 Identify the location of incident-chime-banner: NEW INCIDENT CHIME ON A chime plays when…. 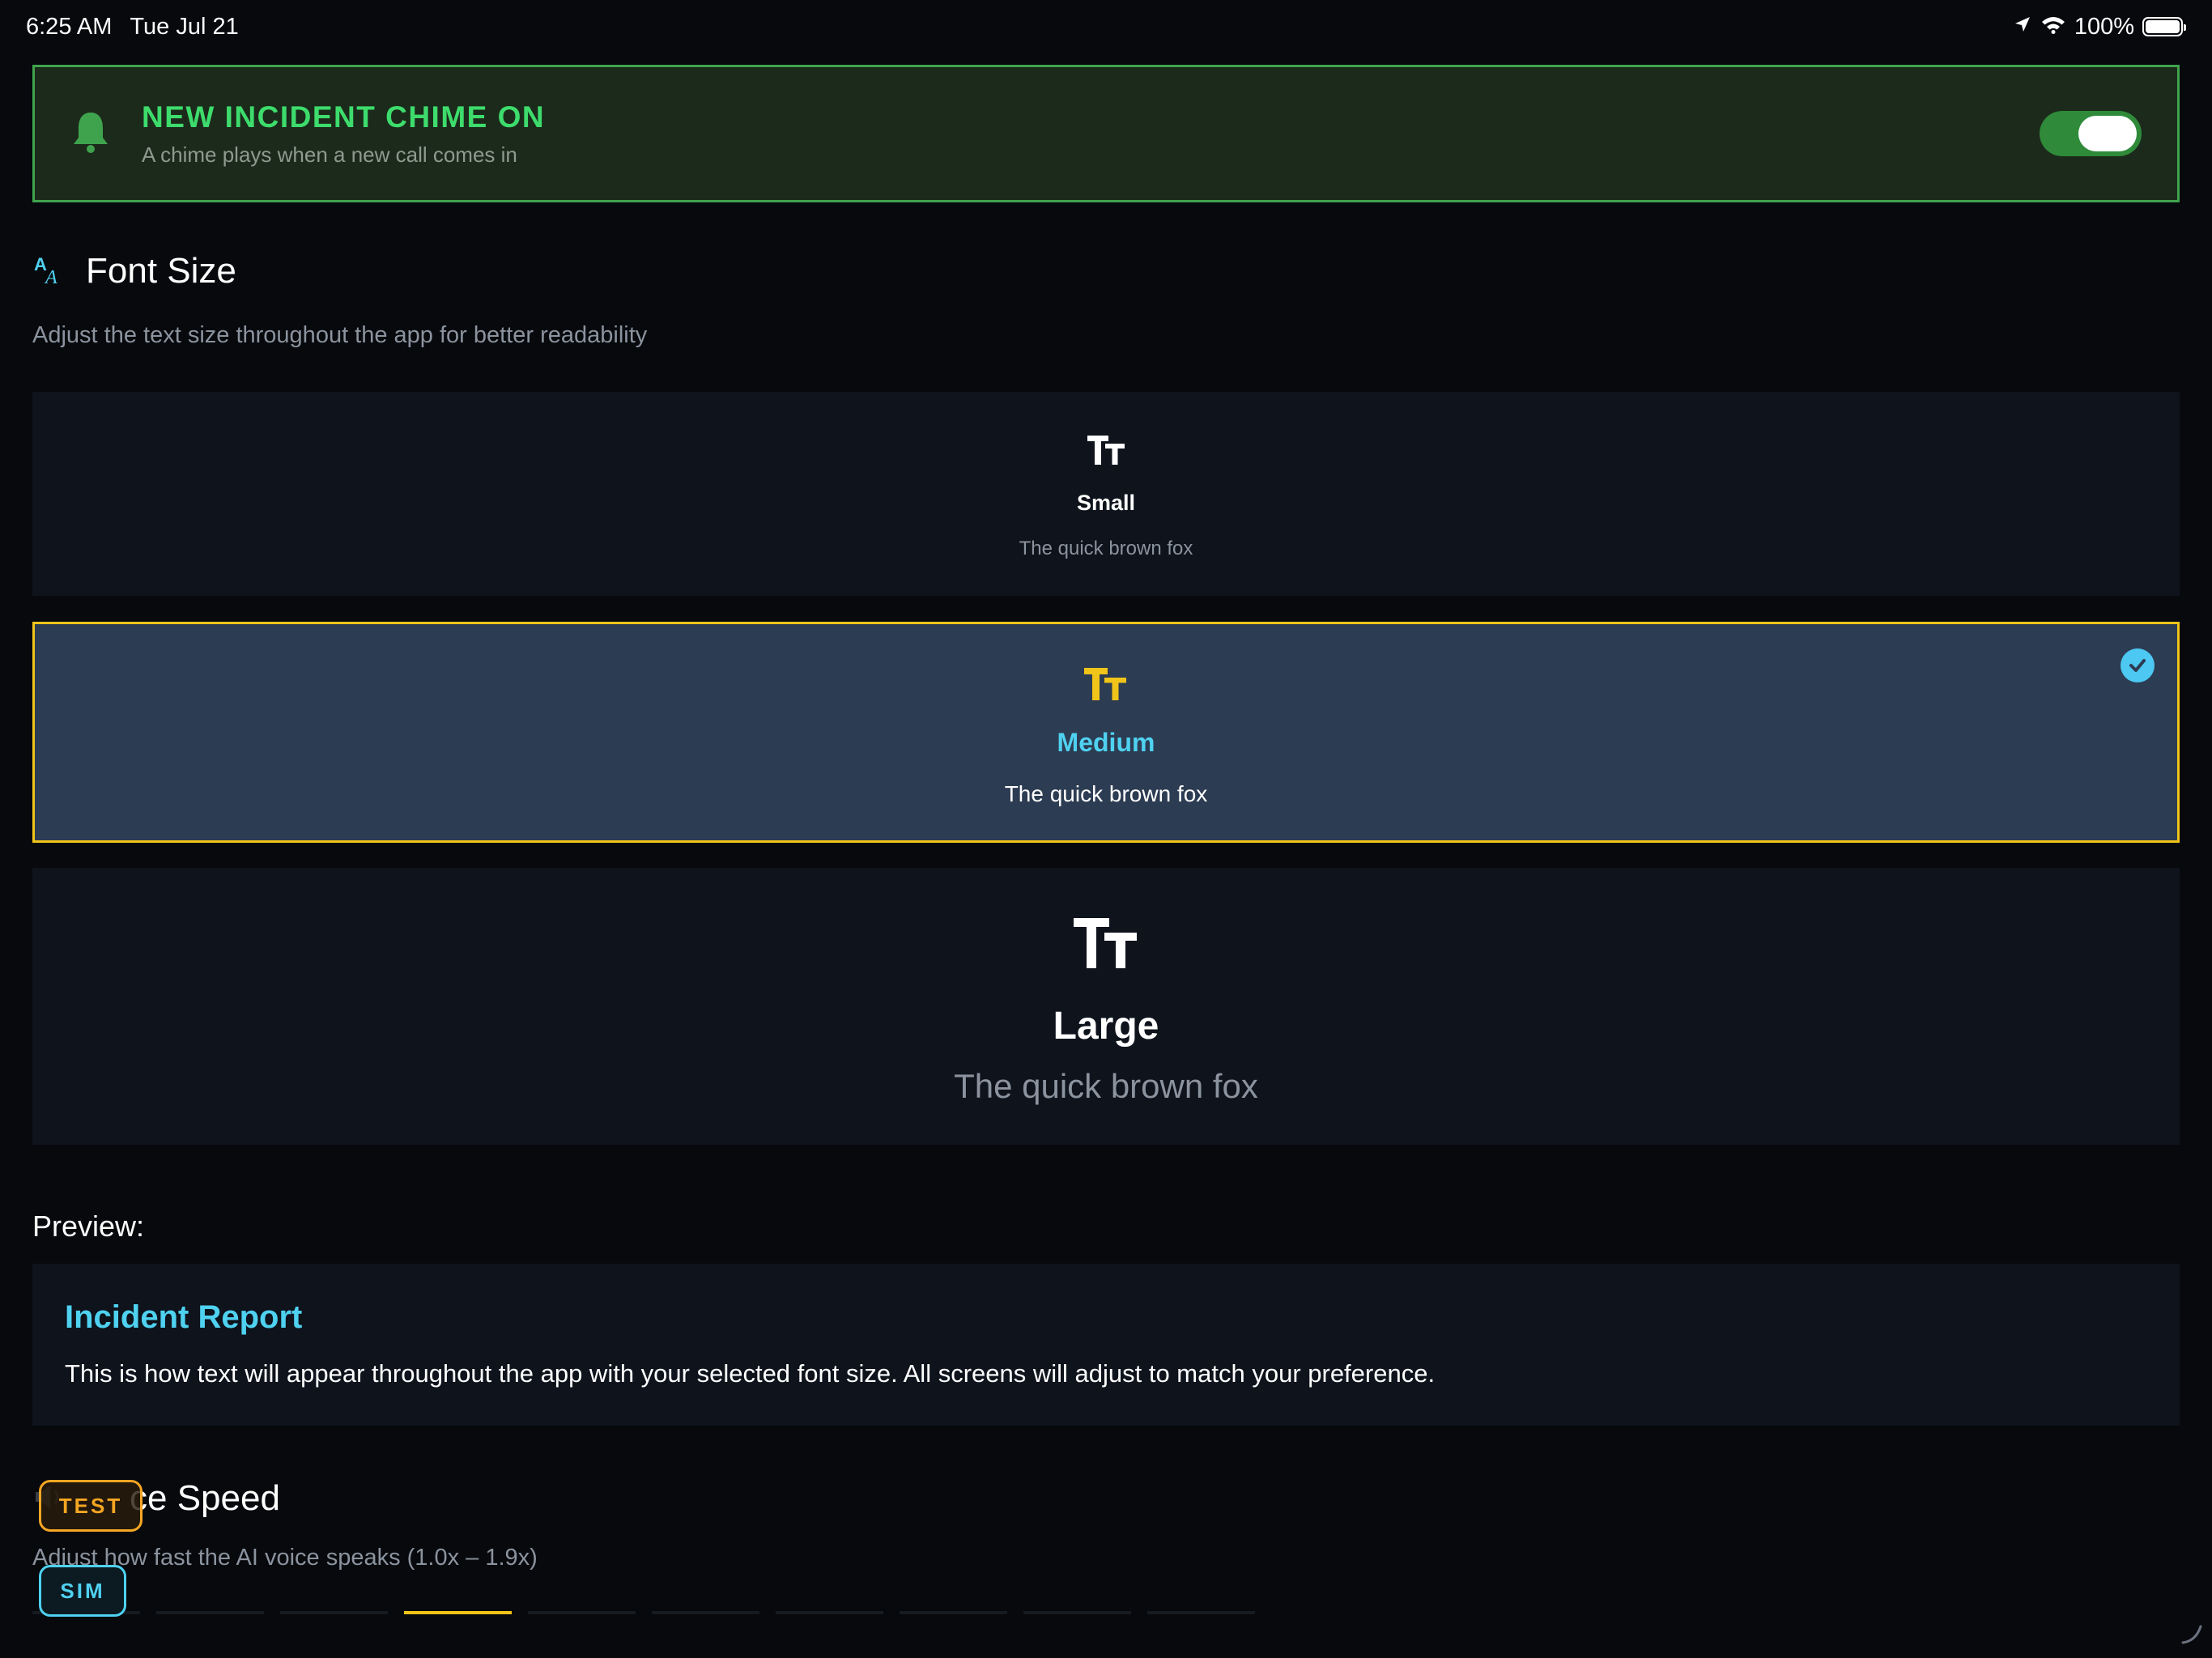
(1106, 133).